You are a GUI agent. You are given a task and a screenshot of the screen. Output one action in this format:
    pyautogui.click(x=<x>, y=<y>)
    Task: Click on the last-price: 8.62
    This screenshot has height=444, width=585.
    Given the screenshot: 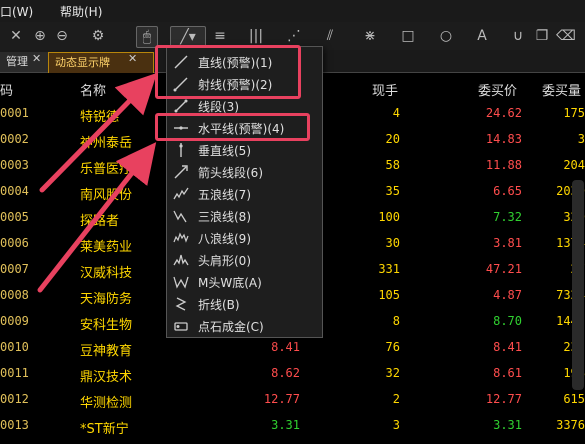 What is the action you would take?
    pyautogui.click(x=285, y=373)
    